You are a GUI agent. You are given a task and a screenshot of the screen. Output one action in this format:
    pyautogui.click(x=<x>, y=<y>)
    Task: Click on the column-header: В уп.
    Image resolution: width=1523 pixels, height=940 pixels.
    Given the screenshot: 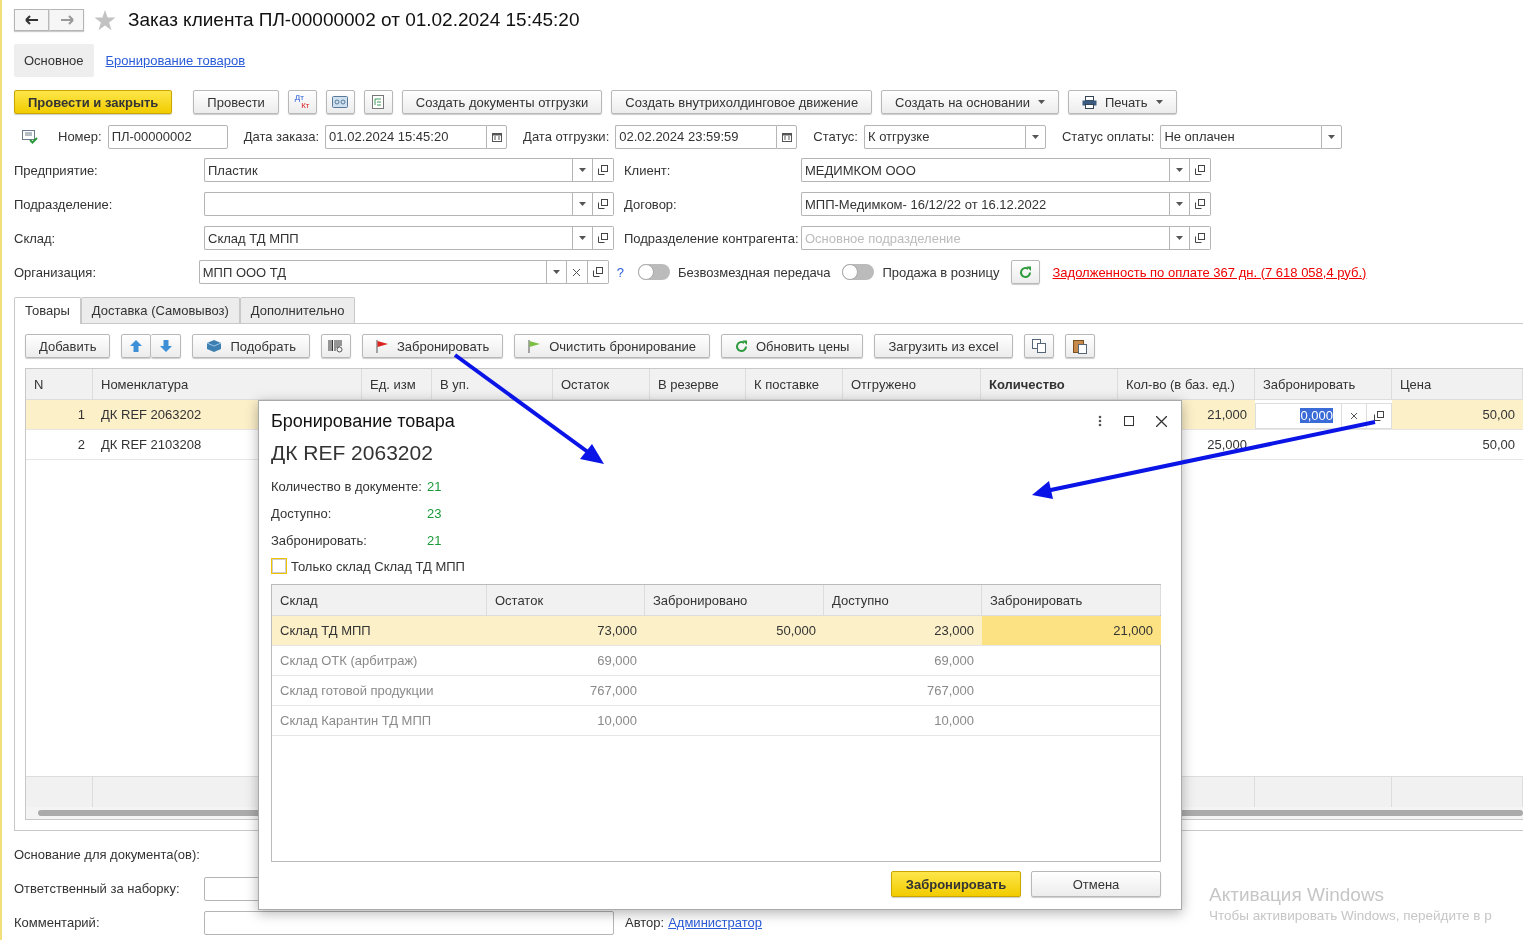 What is the action you would take?
    pyautogui.click(x=492, y=384)
    